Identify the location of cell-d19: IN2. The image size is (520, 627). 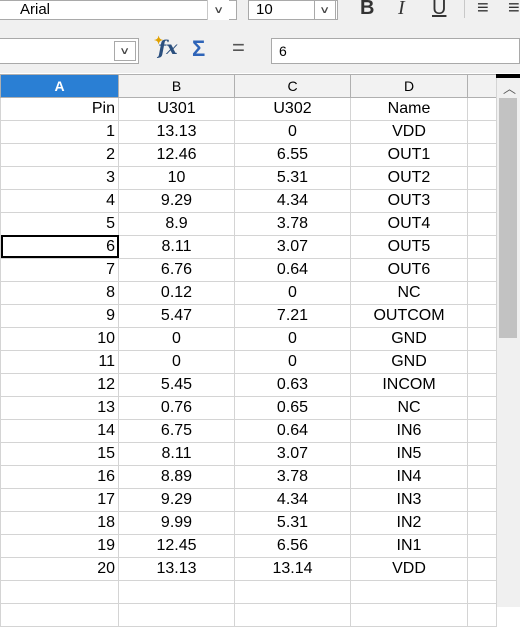
(409, 522).